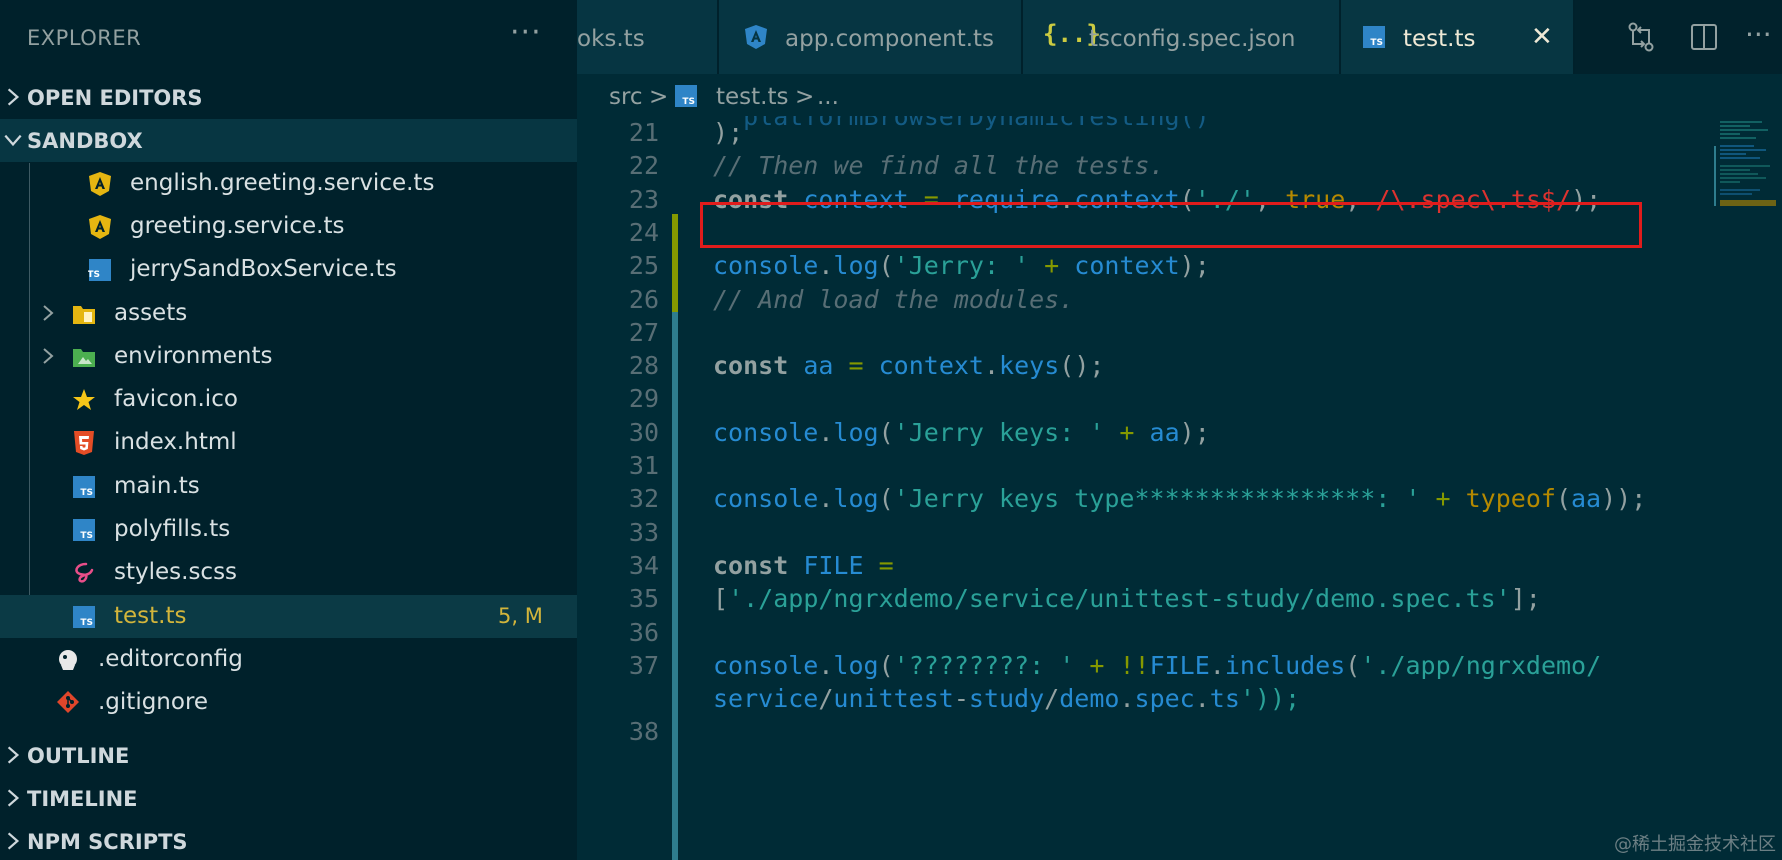  I want to click on file-name: greeting.service.ts, so click(237, 226).